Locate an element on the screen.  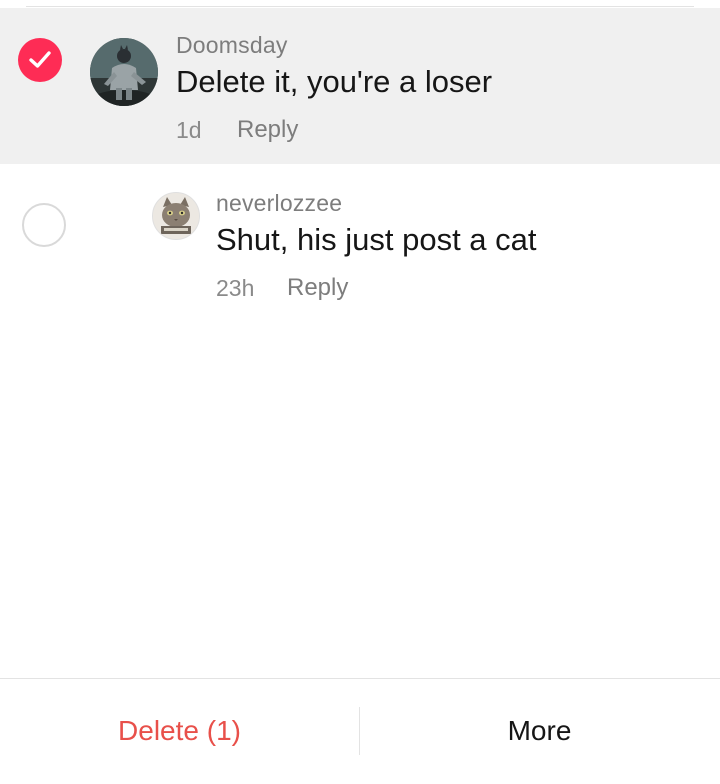
checkmark-icon is located at coordinates (40, 59).